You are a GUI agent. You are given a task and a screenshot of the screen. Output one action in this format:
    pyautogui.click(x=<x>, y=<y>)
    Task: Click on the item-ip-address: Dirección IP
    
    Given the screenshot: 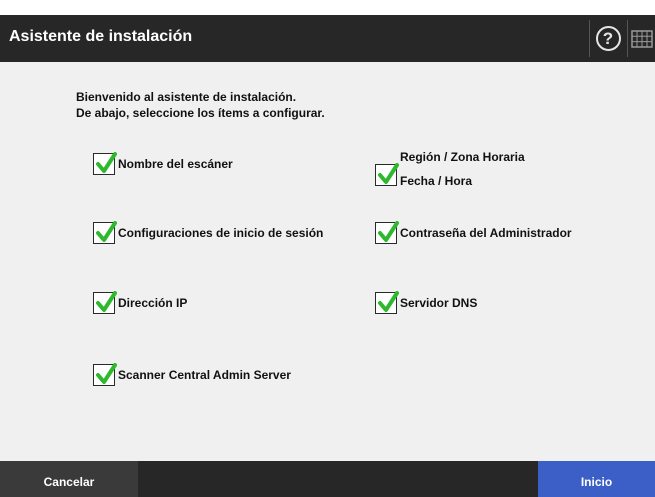 What is the action you would take?
    pyautogui.click(x=140, y=302)
    